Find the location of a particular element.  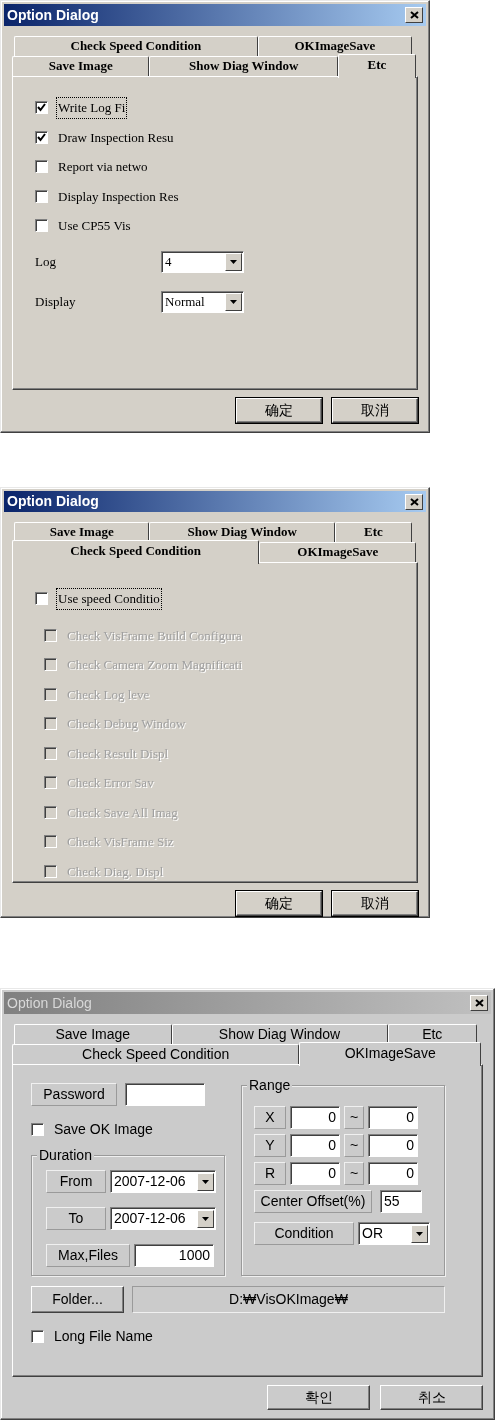

field-label: Display is located at coordinates (56, 301).